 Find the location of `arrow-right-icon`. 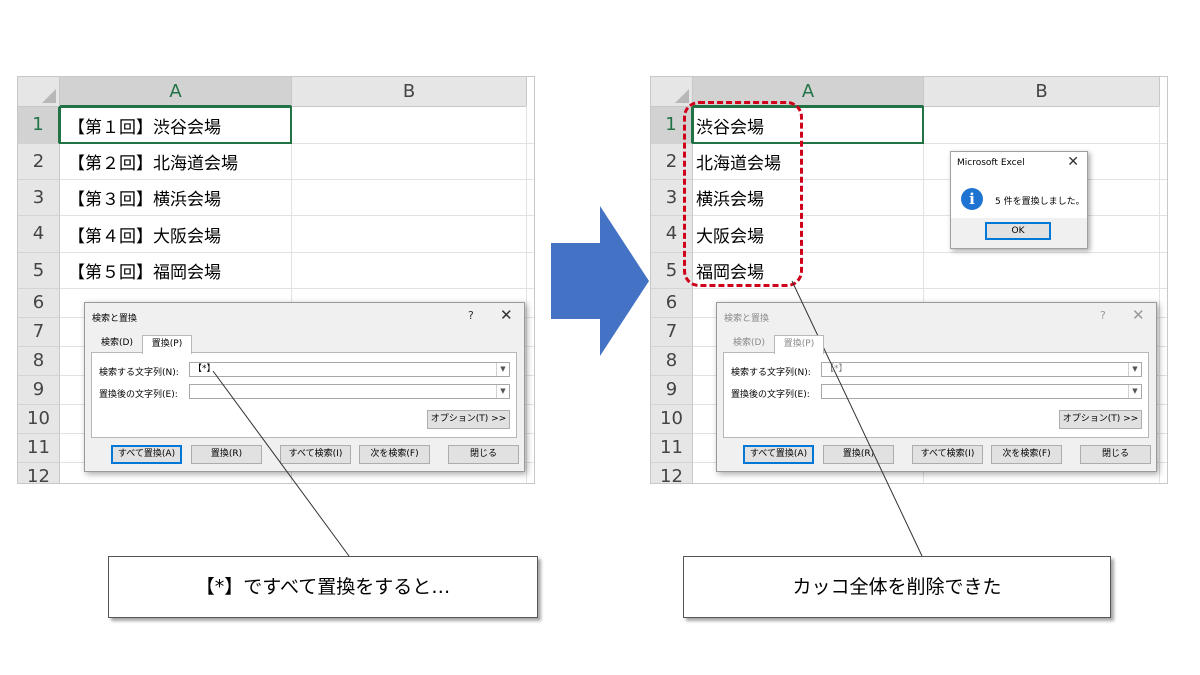

arrow-right-icon is located at coordinates (600, 281).